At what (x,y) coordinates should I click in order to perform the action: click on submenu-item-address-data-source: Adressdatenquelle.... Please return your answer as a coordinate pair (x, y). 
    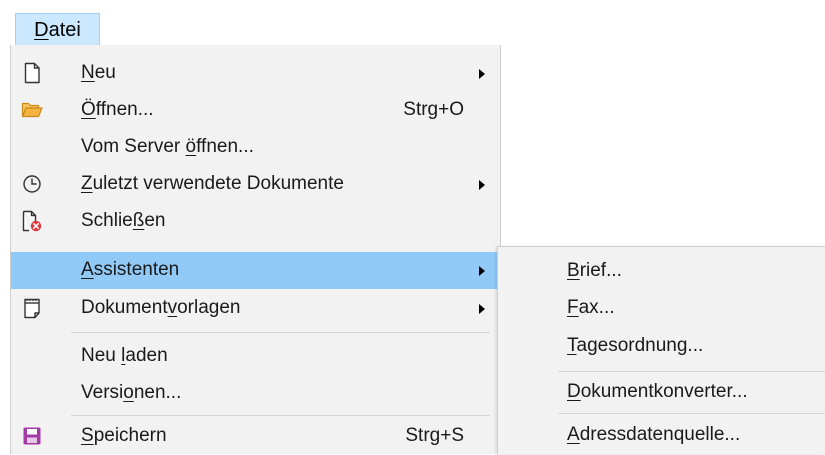
    Looking at the image, I should click on (661, 435).